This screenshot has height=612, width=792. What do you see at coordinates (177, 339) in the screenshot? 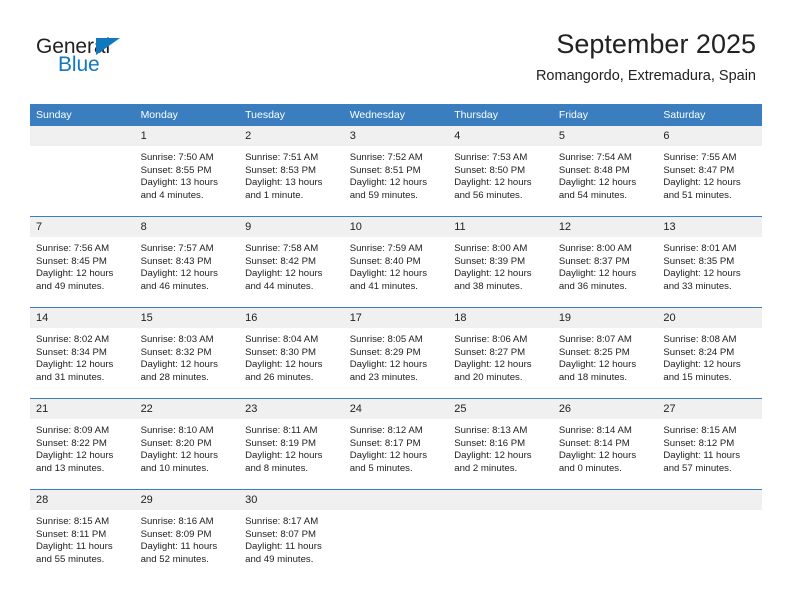
I see `sunrise-line: Sunrise: 8:03 AM` at bounding box center [177, 339].